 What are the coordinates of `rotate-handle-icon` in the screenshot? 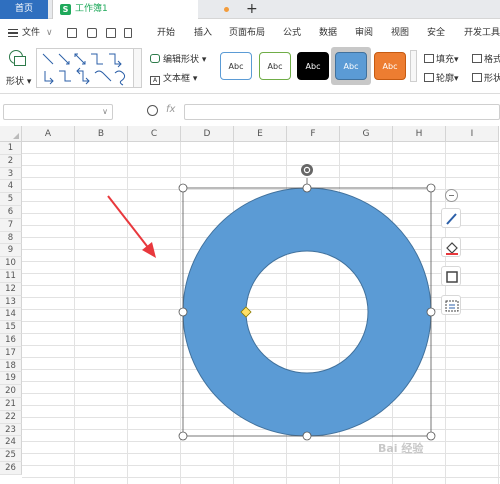 It's located at (307, 170).